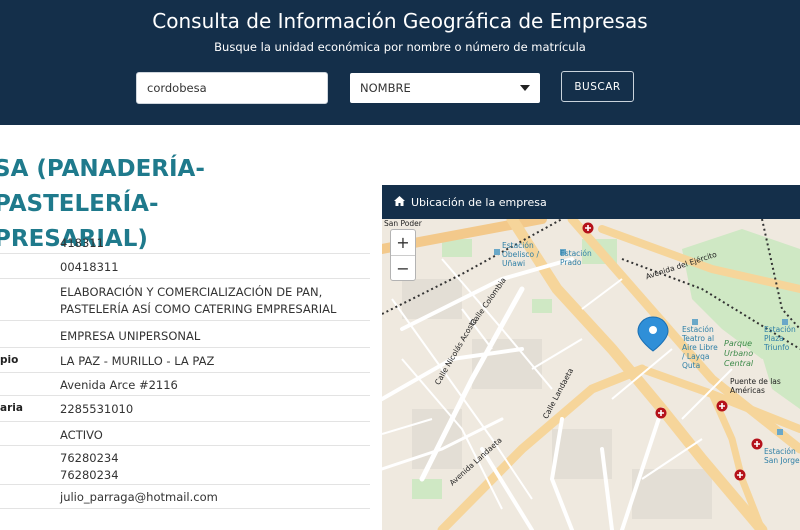 The image size is (800, 530). What do you see at coordinates (403, 242) in the screenshot?
I see `zoom-in-button: +` at bounding box center [403, 242].